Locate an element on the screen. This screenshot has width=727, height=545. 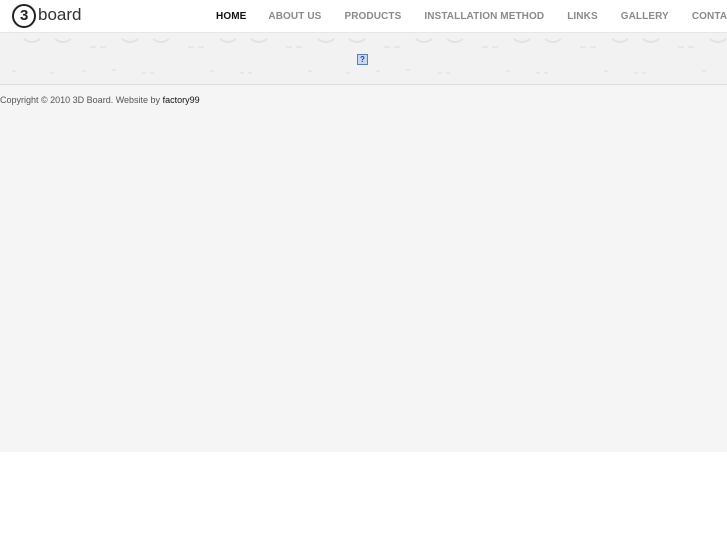
logo: 3 board is located at coordinates (49, 16).